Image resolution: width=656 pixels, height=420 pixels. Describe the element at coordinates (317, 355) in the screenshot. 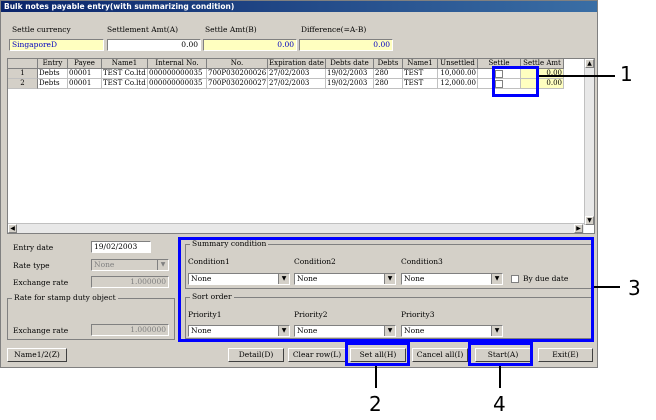

I see `clear-row-button: Clear row(L)` at that location.